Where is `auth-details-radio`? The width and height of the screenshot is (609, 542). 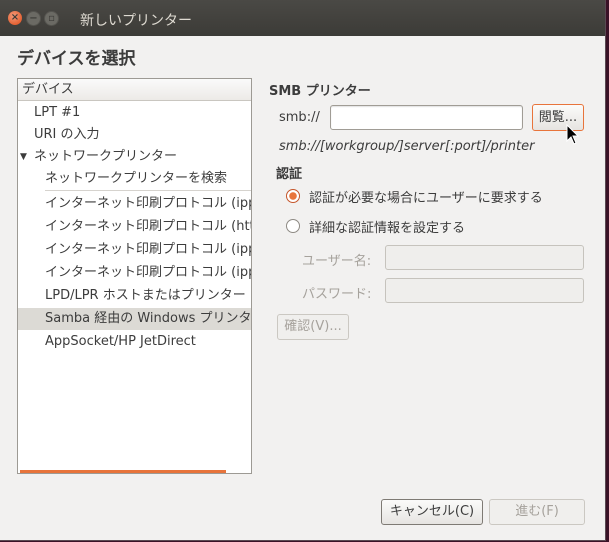 auth-details-radio is located at coordinates (293, 226).